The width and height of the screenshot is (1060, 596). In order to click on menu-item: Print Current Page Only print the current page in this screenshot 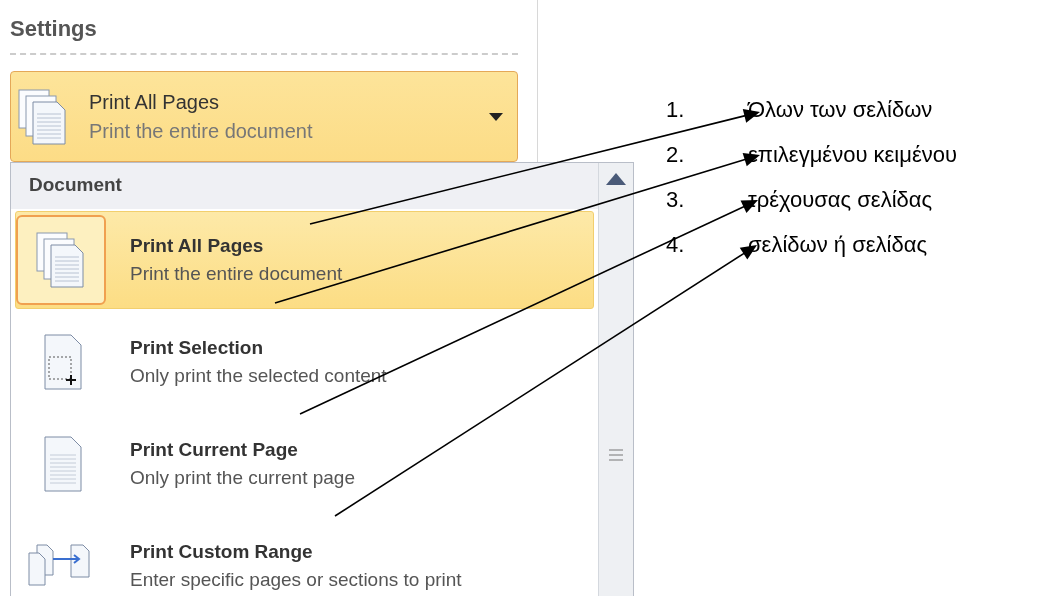, I will do `click(304, 464)`.